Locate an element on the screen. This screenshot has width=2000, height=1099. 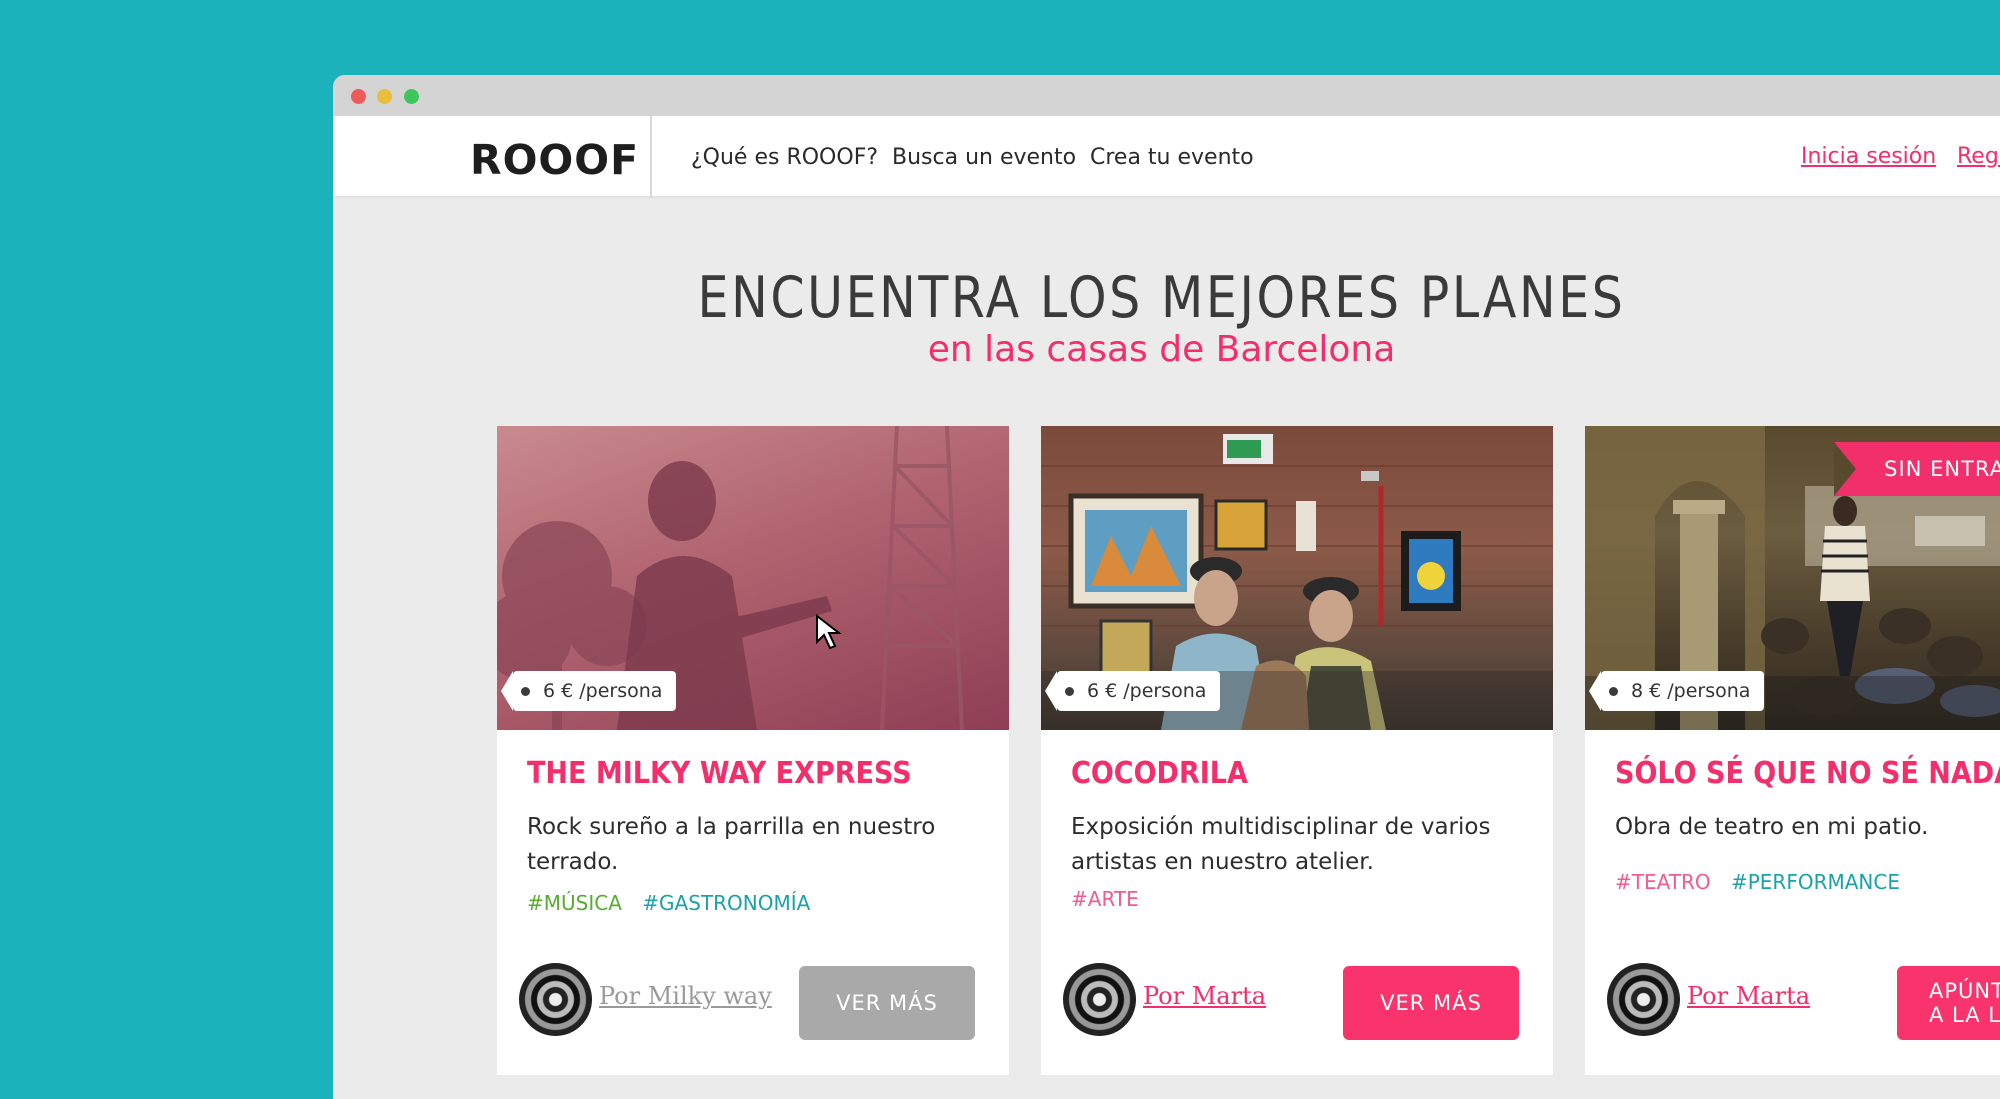
apuntate-button: APÚNT A LA LI is located at coordinates (1948, 1003).